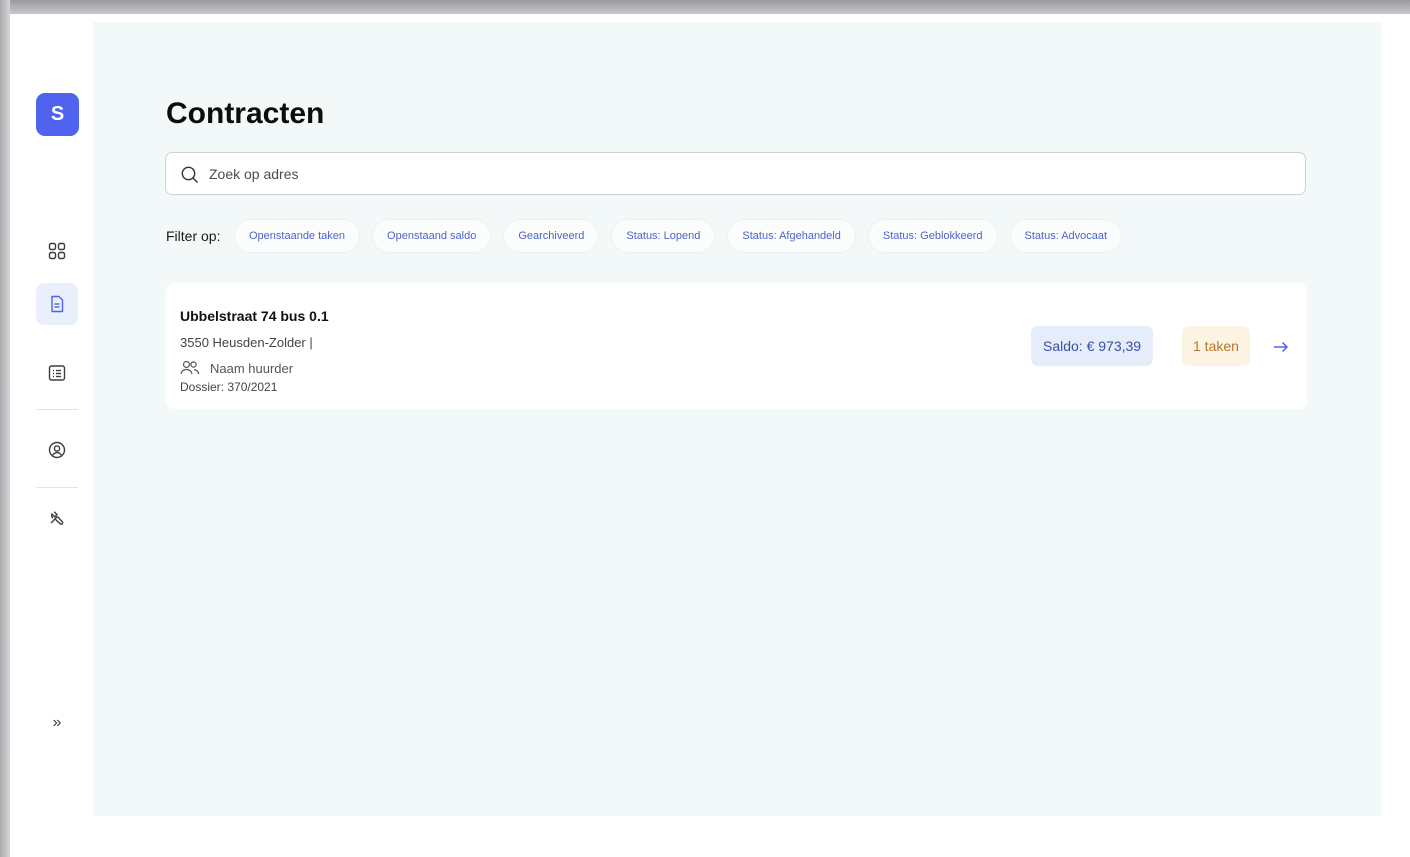 The width and height of the screenshot is (1410, 857). I want to click on sidebar-item-account, so click(57, 450).